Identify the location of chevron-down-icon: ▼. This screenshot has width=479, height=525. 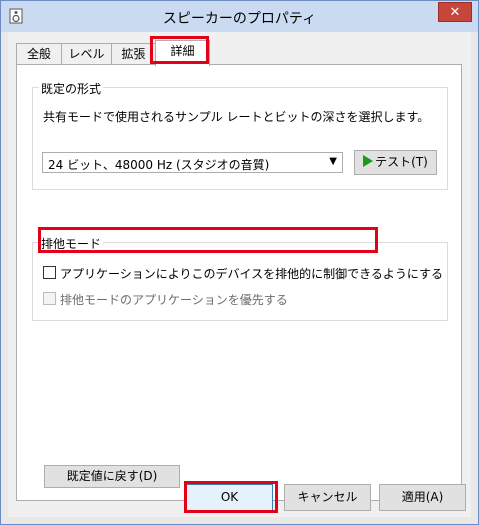
(333, 161).